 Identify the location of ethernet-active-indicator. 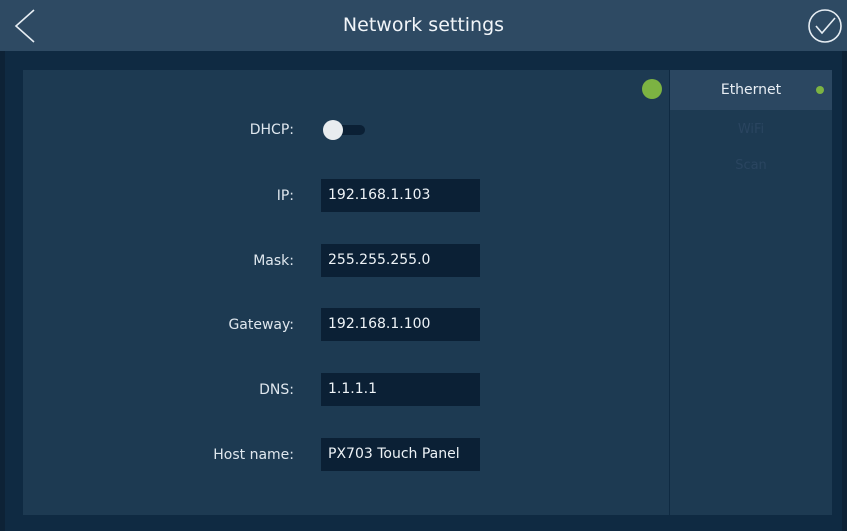
(820, 90).